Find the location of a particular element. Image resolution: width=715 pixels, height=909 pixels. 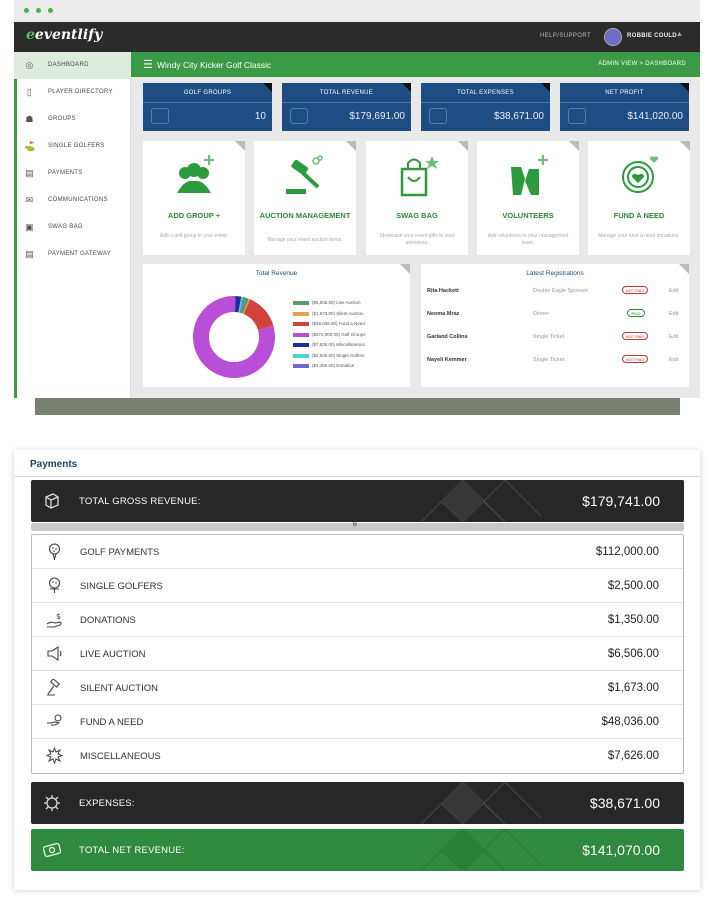

volunteer-hands-icon is located at coordinates (529, 175).